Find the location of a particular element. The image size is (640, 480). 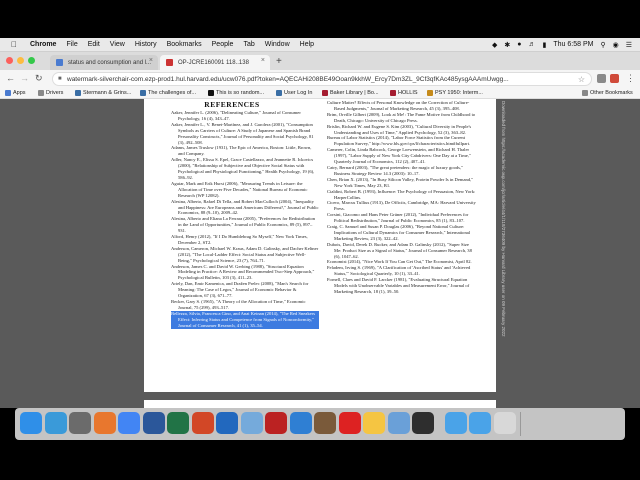

acrobat-icon is located at coordinates (349, 423).